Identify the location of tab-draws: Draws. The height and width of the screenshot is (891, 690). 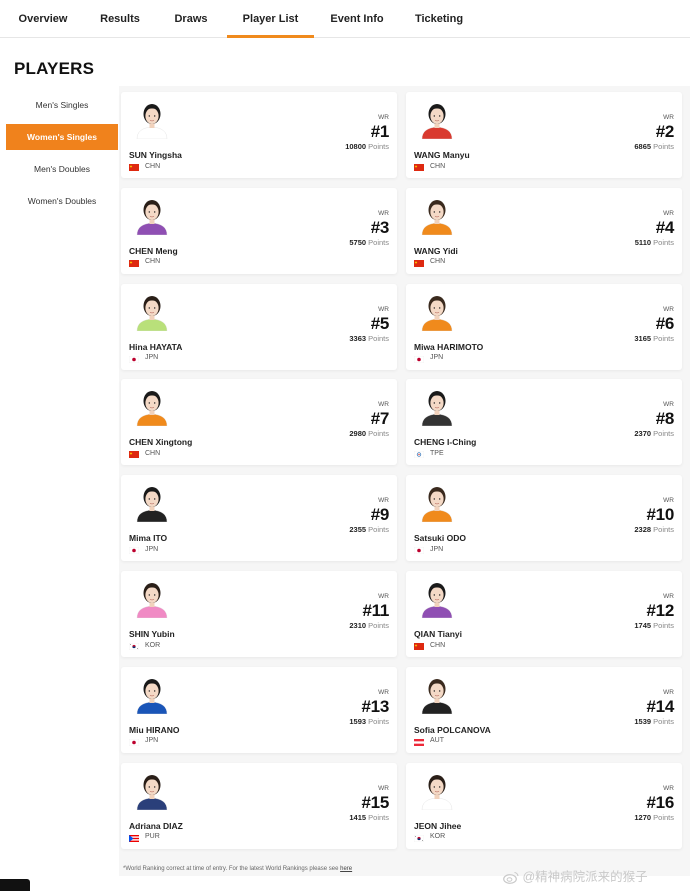
(191, 19).